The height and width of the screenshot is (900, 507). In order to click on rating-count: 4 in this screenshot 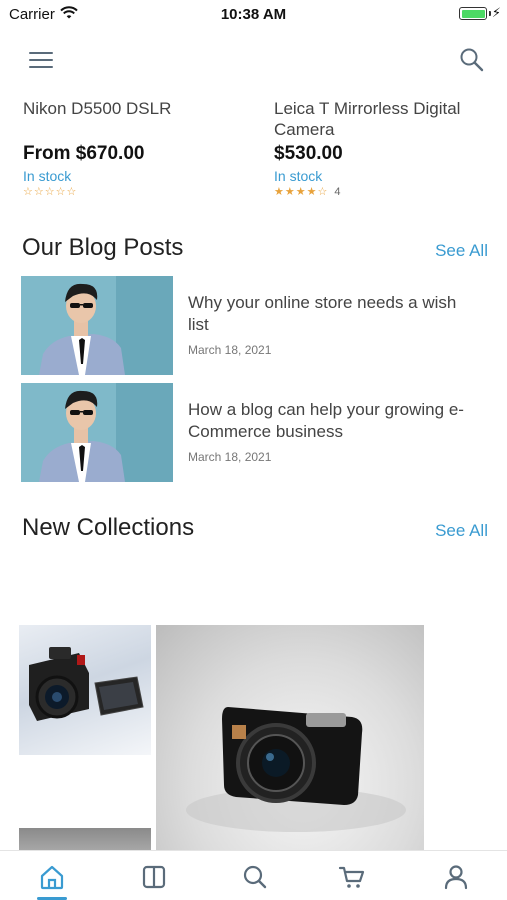, I will do `click(337, 191)`.